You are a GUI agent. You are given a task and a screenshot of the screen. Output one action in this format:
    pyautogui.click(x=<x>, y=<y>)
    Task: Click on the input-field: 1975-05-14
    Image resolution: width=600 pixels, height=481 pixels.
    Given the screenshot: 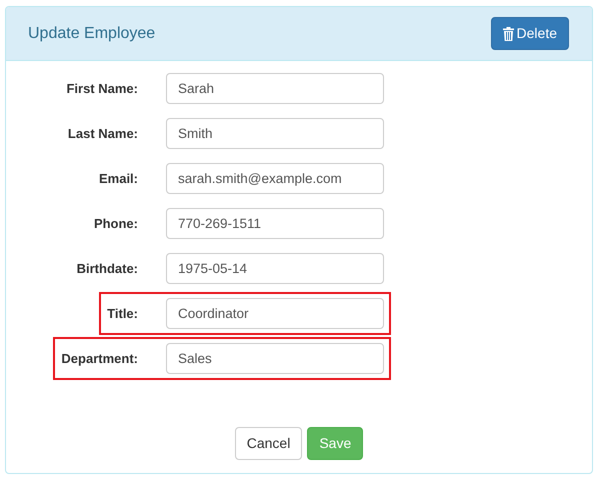 What is the action you would take?
    pyautogui.click(x=275, y=268)
    